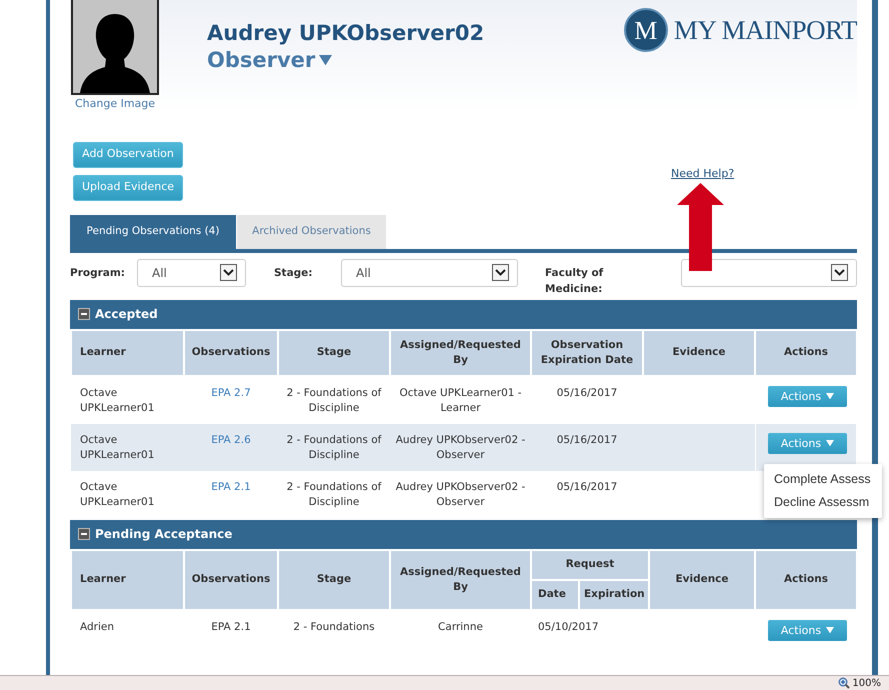 Image resolution: width=889 pixels, height=690 pixels. I want to click on action-button: Upload Evidence, so click(128, 187).